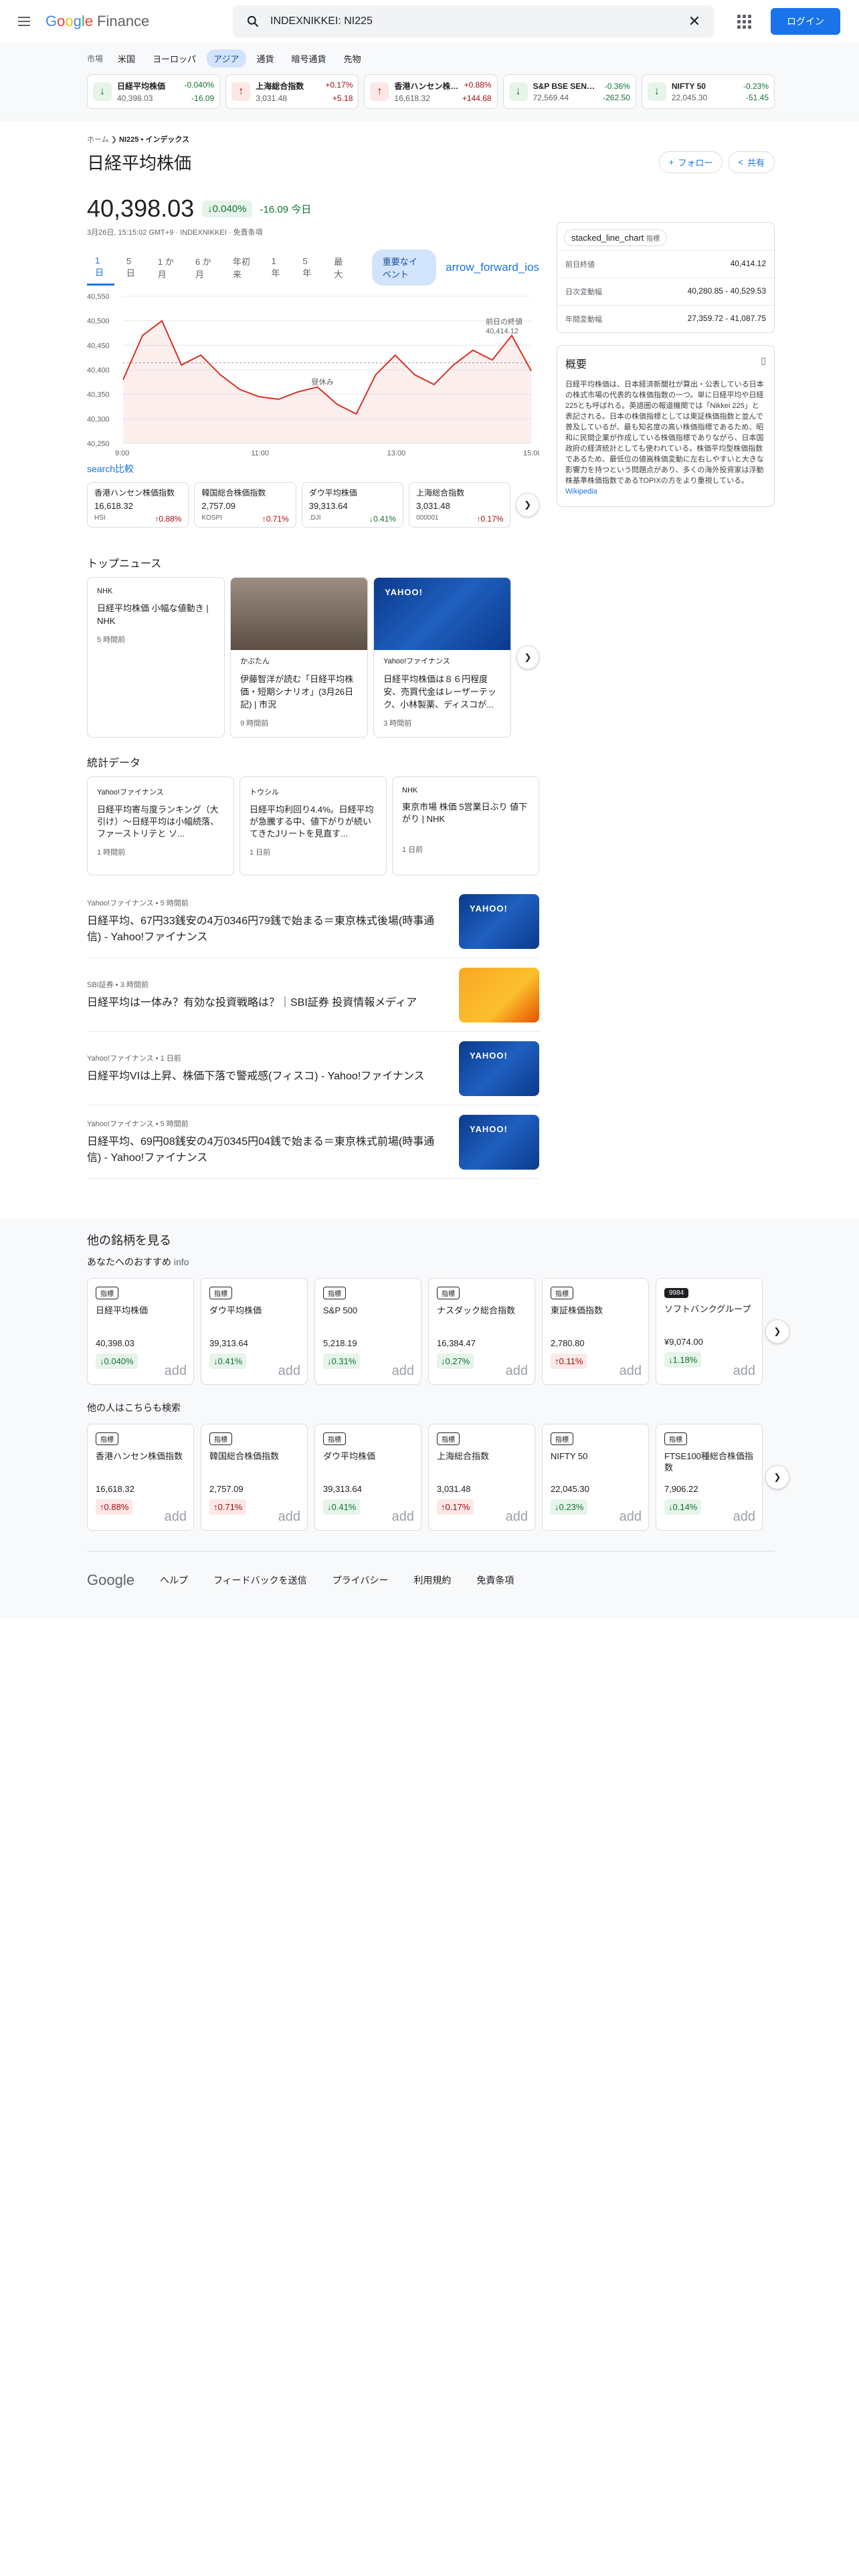  What do you see at coordinates (309, 59) in the screenshot?
I see `market-tab: 暗号通貨` at bounding box center [309, 59].